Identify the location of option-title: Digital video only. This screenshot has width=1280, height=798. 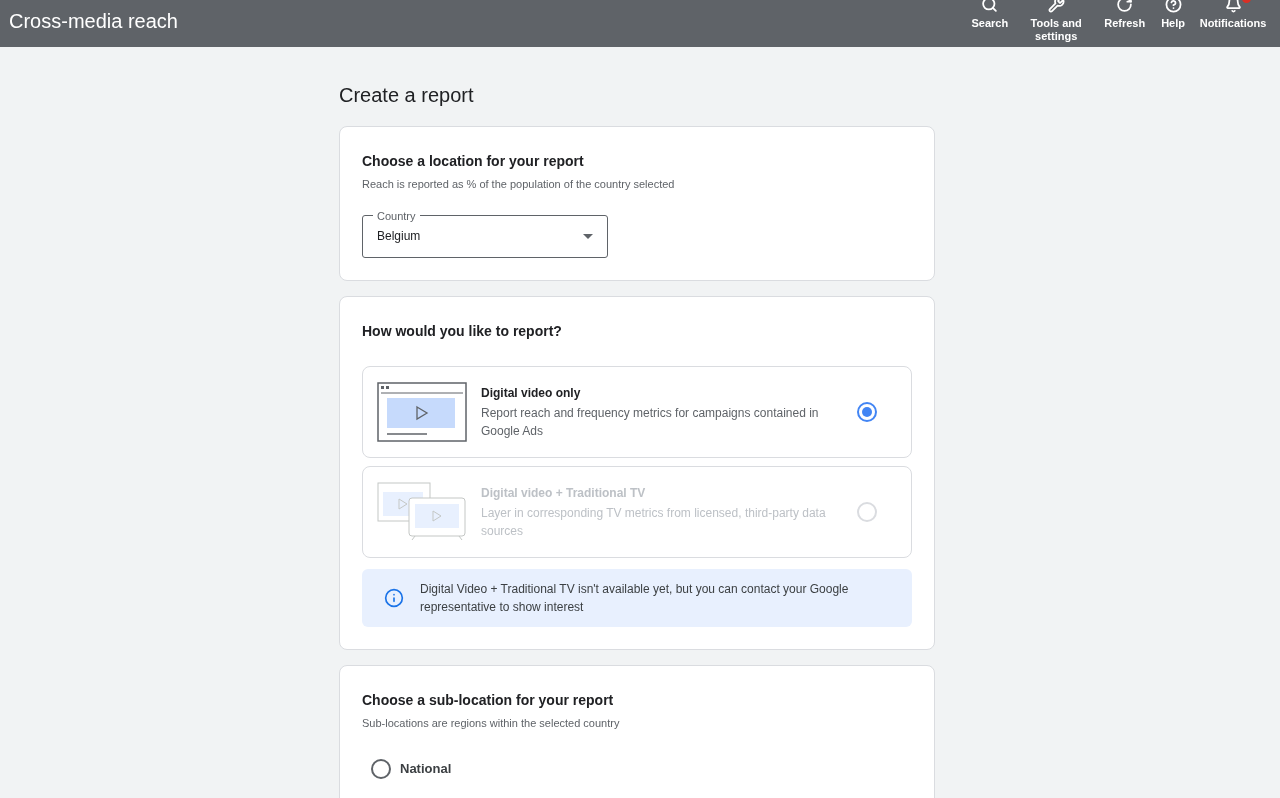
(531, 393).